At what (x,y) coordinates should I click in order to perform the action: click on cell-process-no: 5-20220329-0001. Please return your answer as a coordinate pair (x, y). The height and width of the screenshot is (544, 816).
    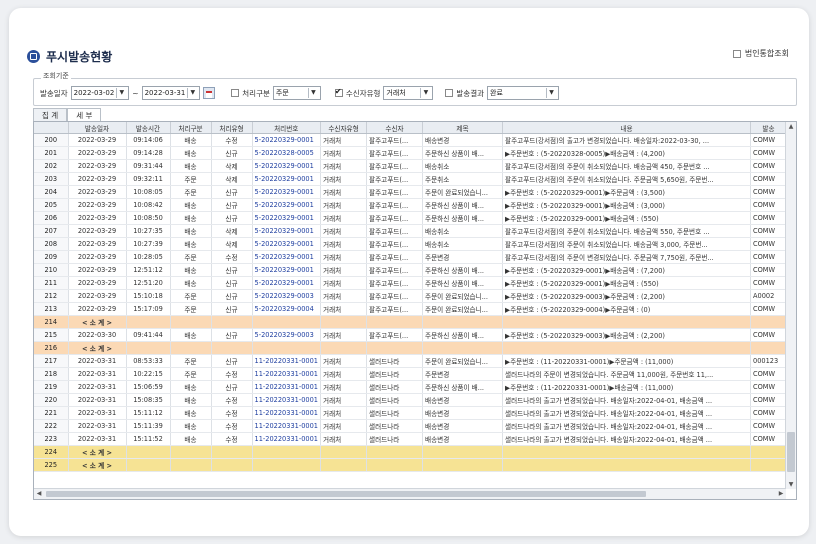
    Looking at the image, I should click on (286, 257).